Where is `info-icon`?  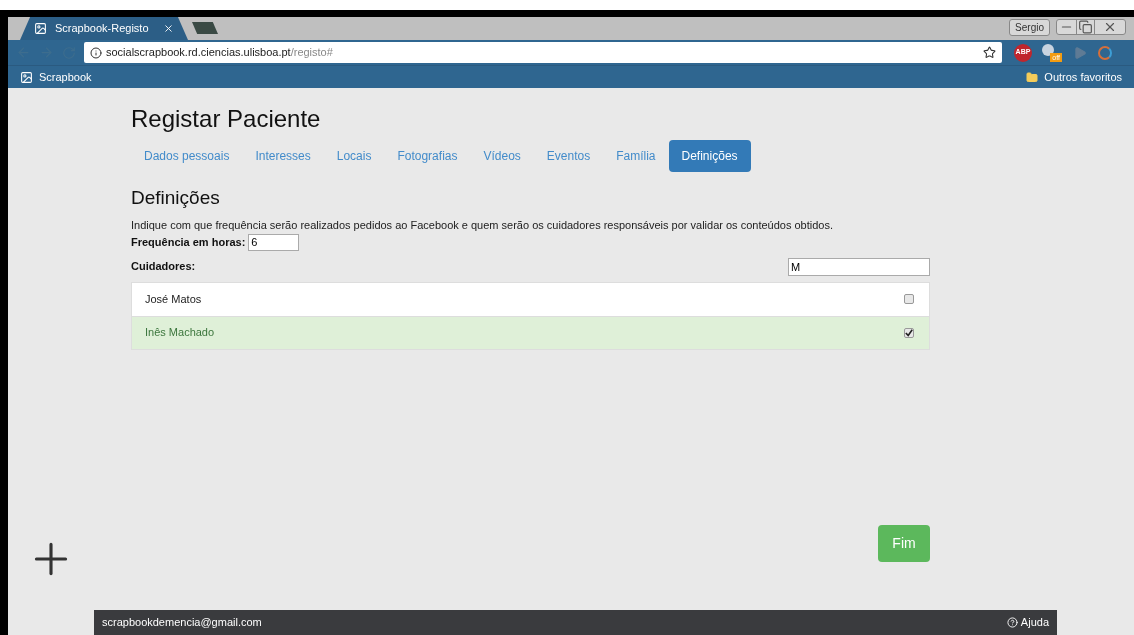
info-icon is located at coordinates (96, 52).